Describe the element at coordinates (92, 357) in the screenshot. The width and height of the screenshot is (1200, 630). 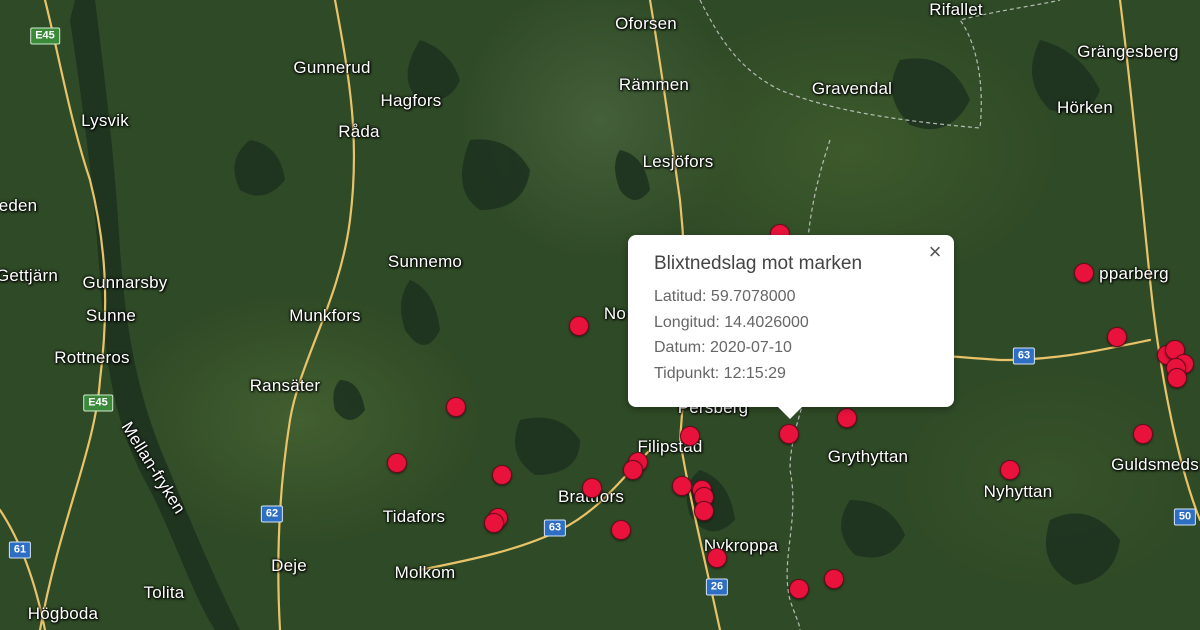
I see `place-rottneros: Rottneros` at that location.